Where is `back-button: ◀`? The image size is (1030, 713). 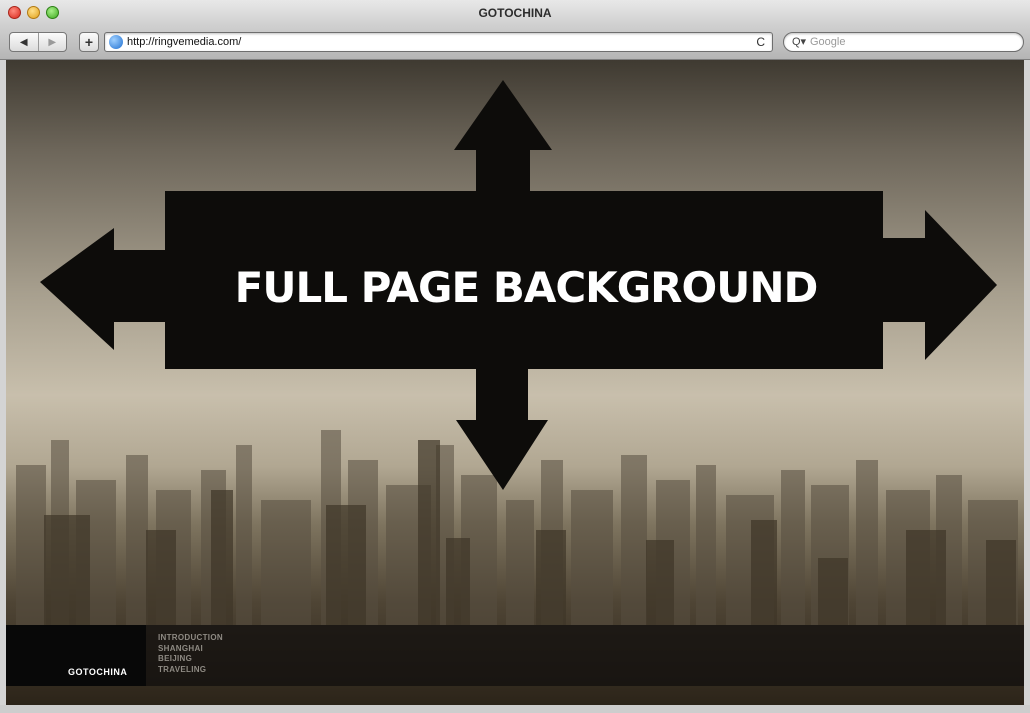 back-button: ◀ is located at coordinates (24, 42).